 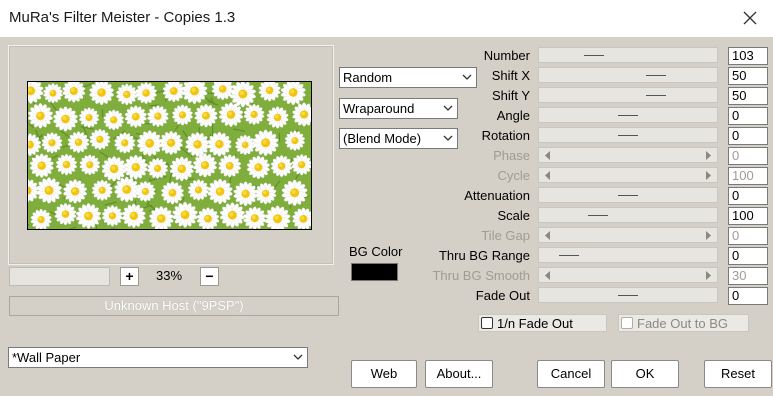 I want to click on zoom-out-button: −, so click(x=209, y=276).